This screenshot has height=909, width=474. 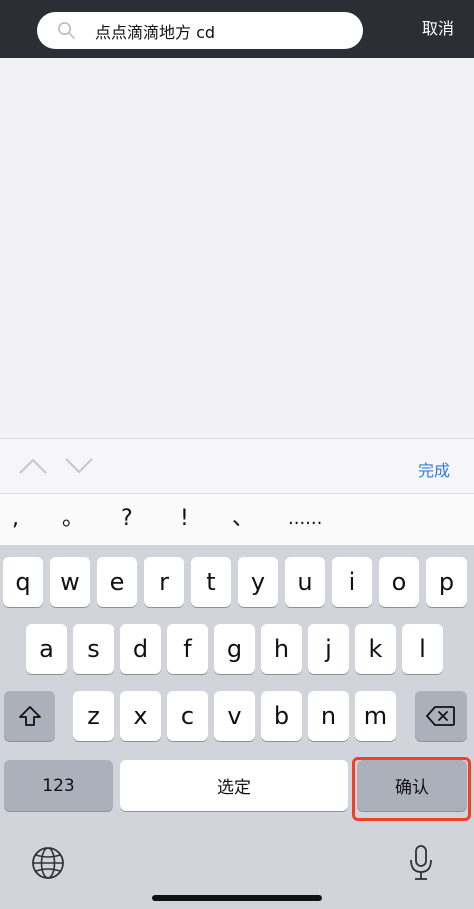 What do you see at coordinates (446, 582) in the screenshot?
I see `key-p: p` at bounding box center [446, 582].